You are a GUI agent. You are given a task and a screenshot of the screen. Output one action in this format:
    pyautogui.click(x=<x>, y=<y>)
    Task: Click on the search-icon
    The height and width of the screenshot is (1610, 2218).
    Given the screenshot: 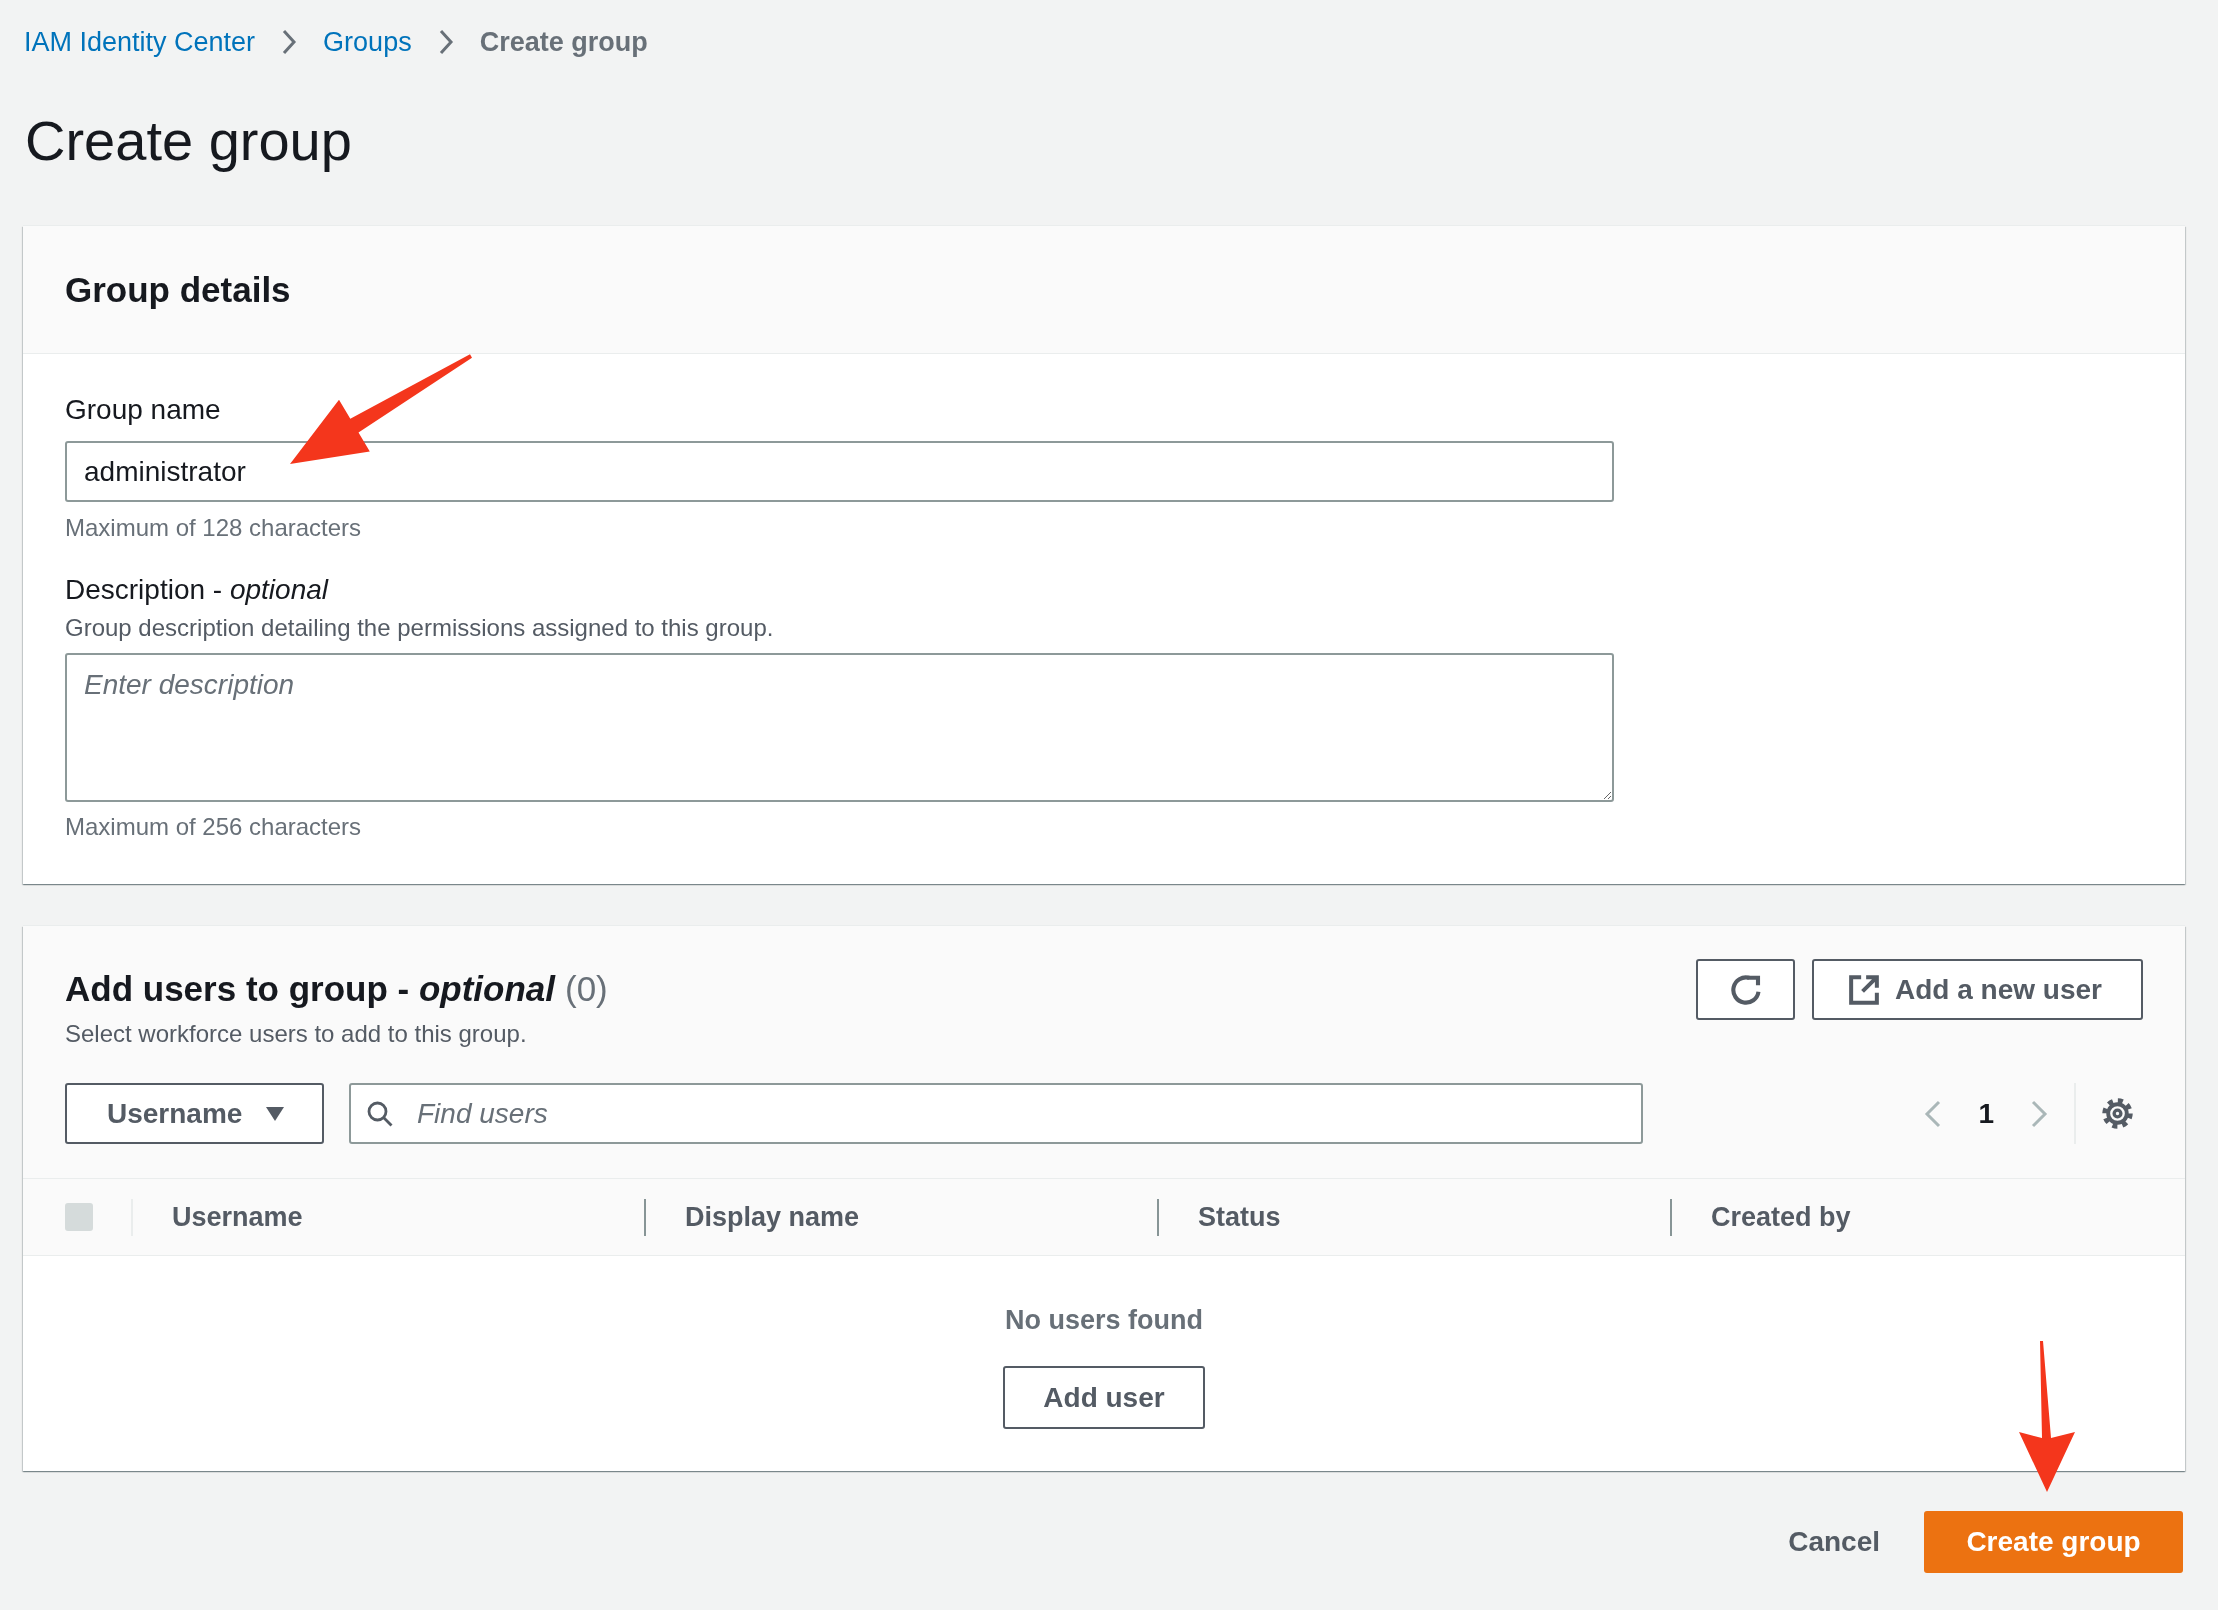 What is the action you would take?
    pyautogui.click(x=380, y=1114)
    